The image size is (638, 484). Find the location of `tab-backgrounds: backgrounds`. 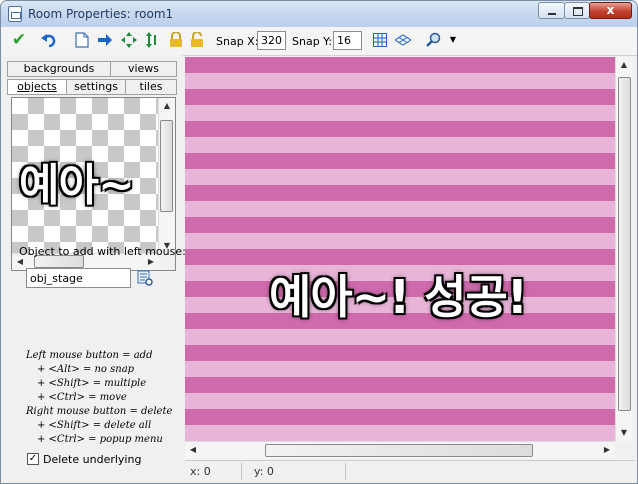

tab-backgrounds: backgrounds is located at coordinates (59, 69).